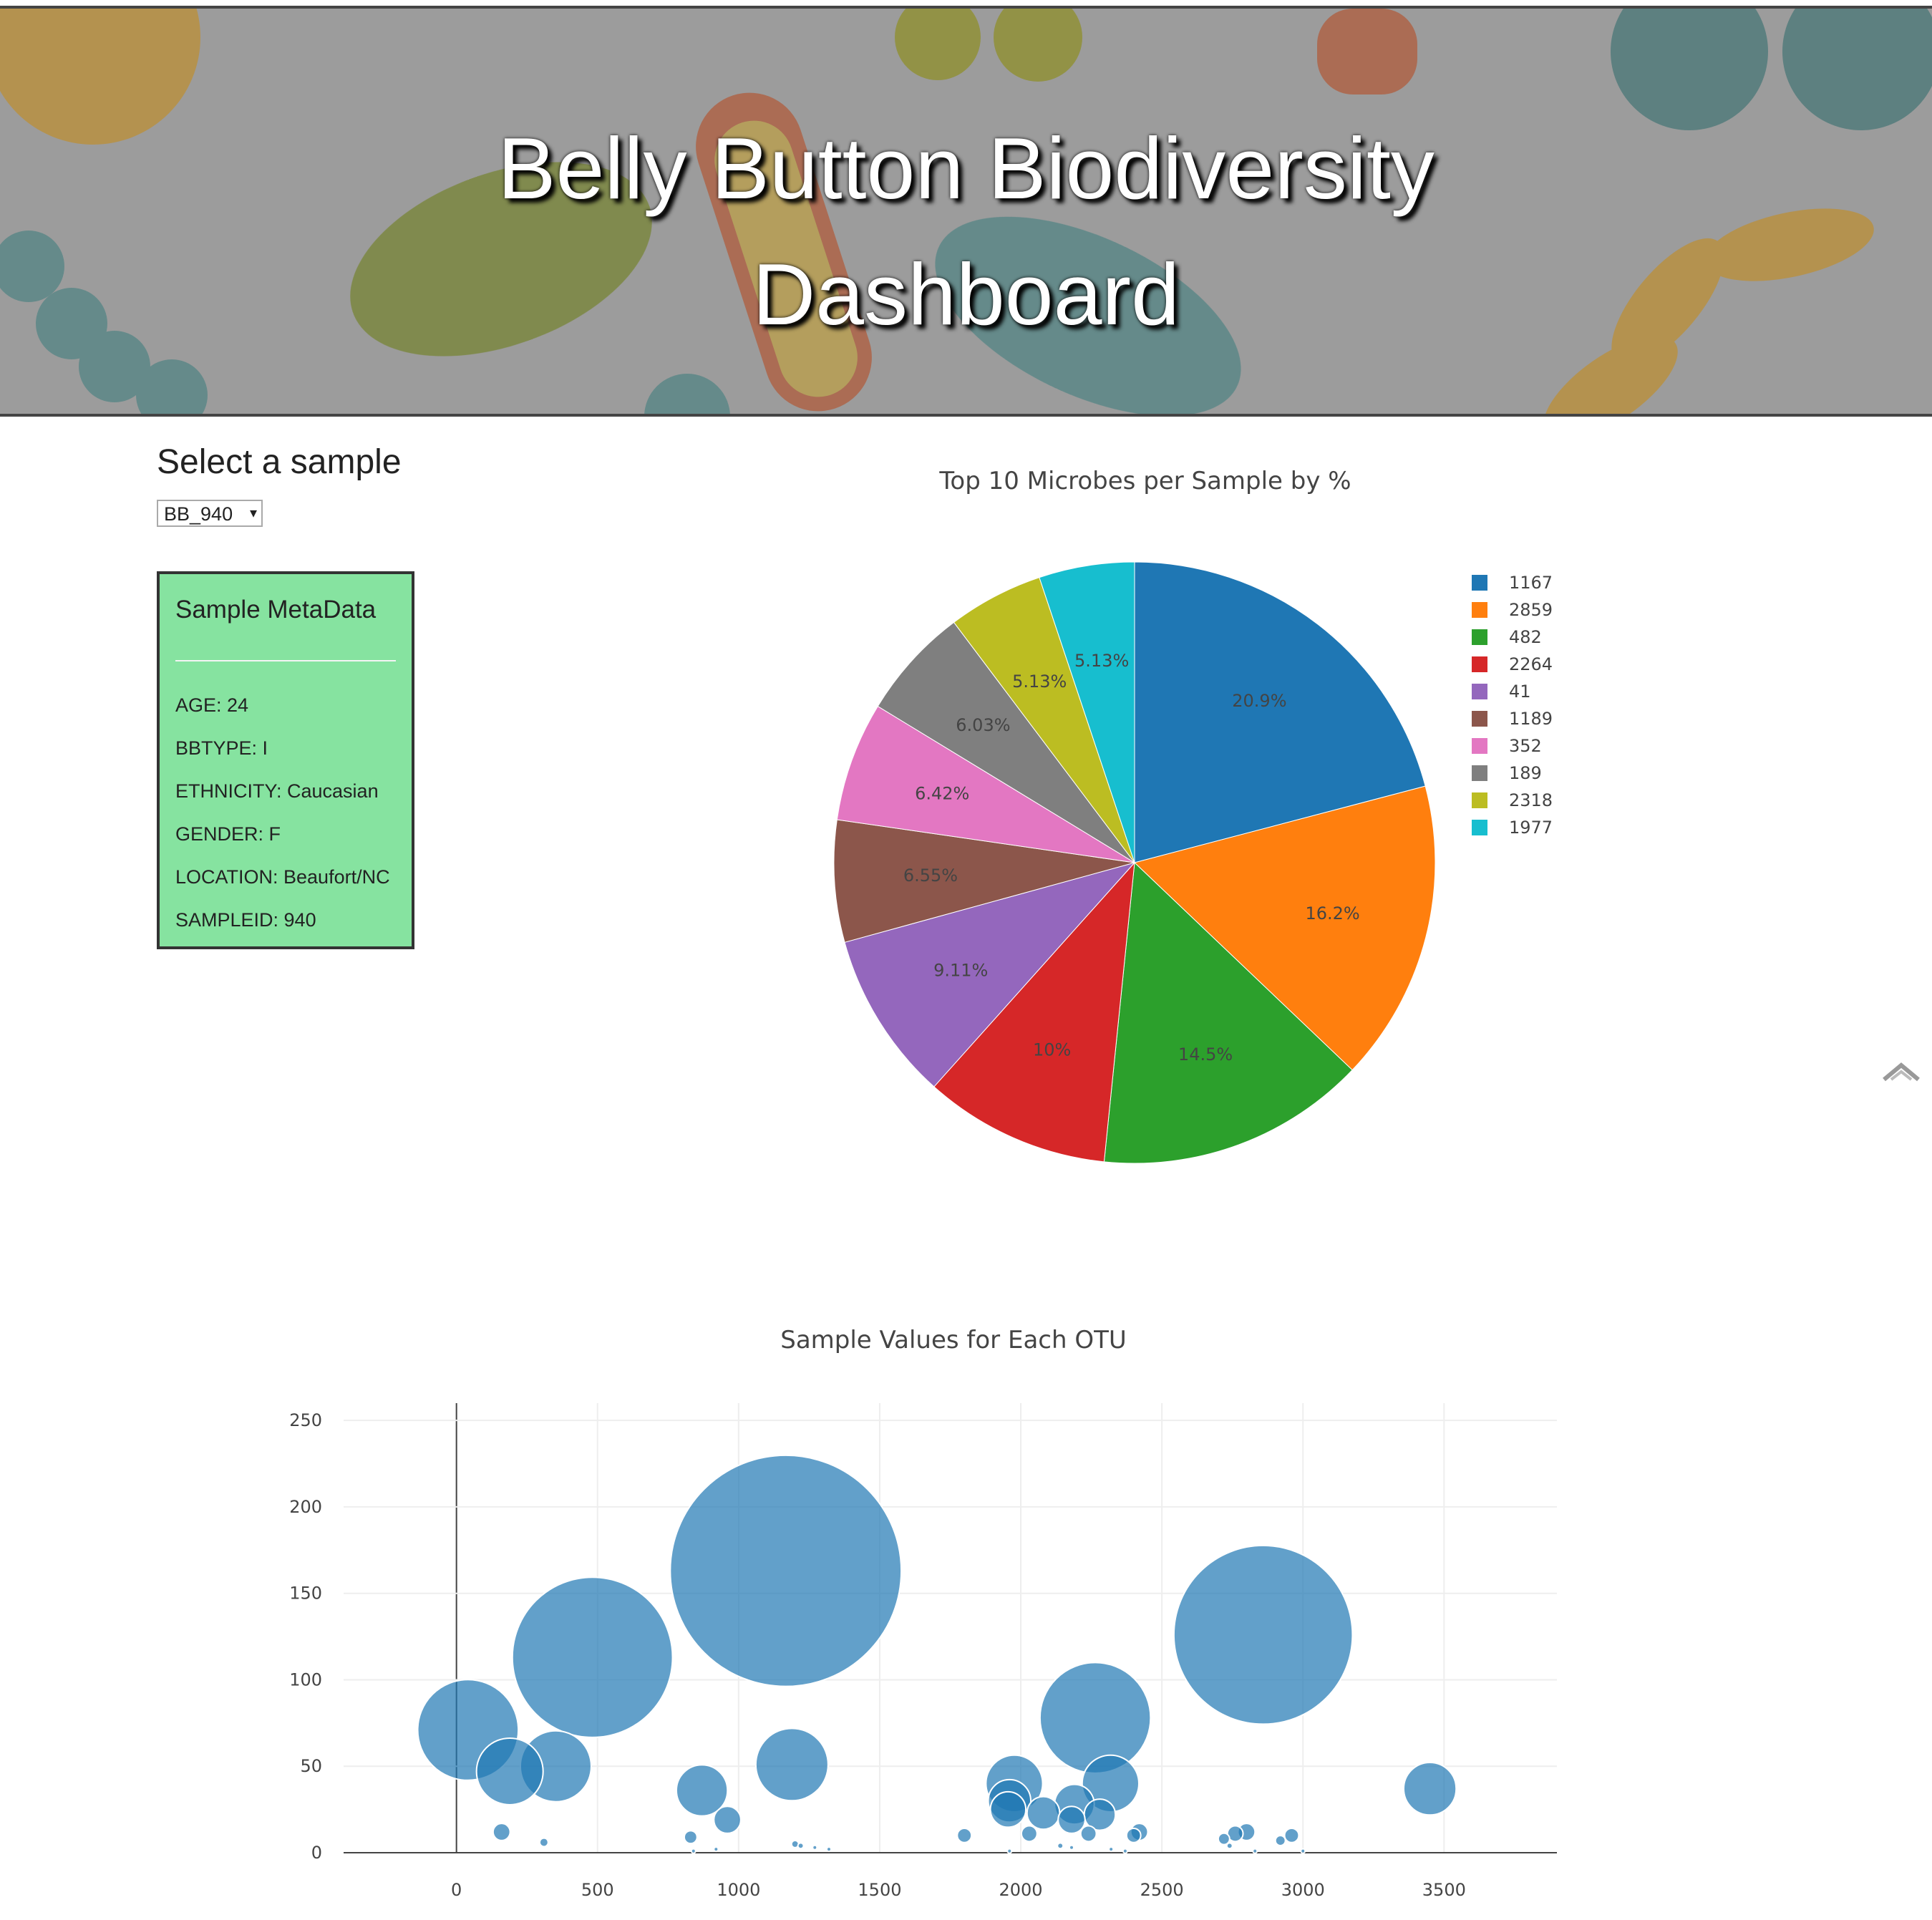 The width and height of the screenshot is (1932, 1920). What do you see at coordinates (966, 295) in the screenshot?
I see `title-line-2: Dashboard` at bounding box center [966, 295].